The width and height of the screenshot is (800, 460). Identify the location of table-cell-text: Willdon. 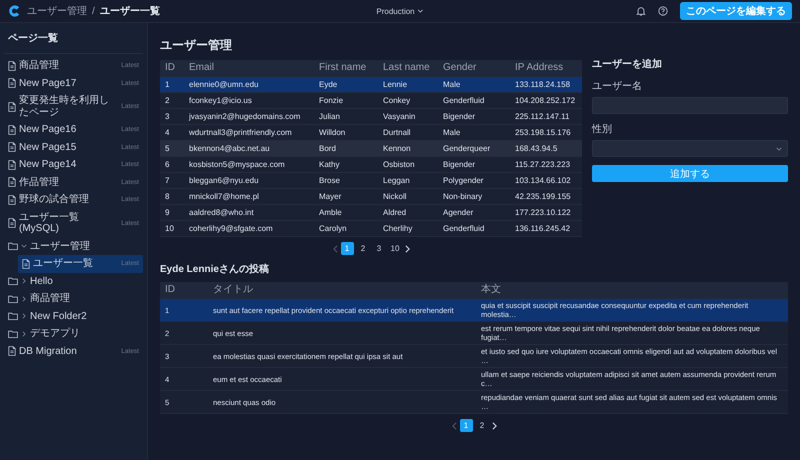
(332, 132).